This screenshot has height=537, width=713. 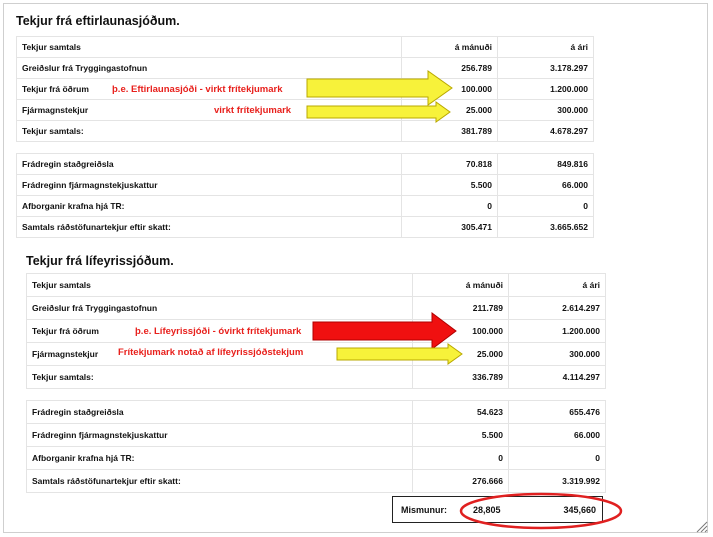 What do you see at coordinates (424, 510) in the screenshot?
I see `difference-label: Mismunur:` at bounding box center [424, 510].